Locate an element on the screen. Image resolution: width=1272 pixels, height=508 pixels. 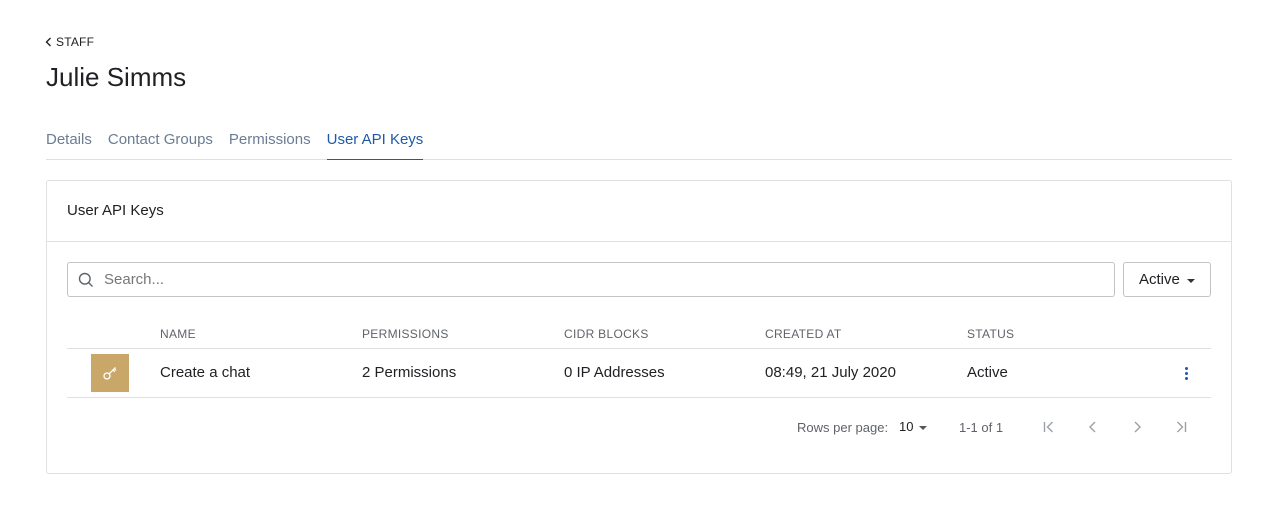
column-header-created-at: CREATED AT is located at coordinates (803, 334).